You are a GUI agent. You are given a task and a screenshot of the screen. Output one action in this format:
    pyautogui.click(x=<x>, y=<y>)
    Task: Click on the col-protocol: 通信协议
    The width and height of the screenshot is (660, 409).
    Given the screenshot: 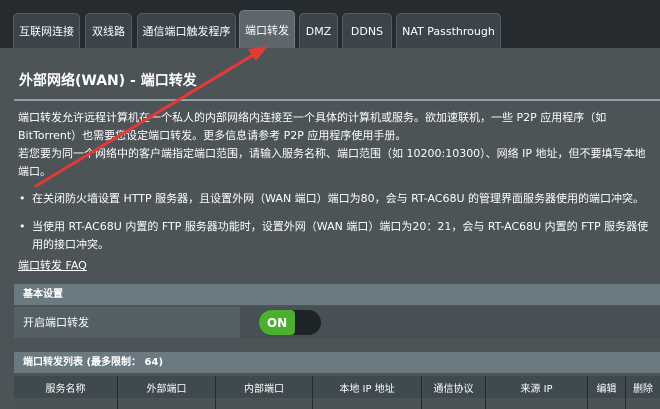 What is the action you would take?
    pyautogui.click(x=454, y=387)
    